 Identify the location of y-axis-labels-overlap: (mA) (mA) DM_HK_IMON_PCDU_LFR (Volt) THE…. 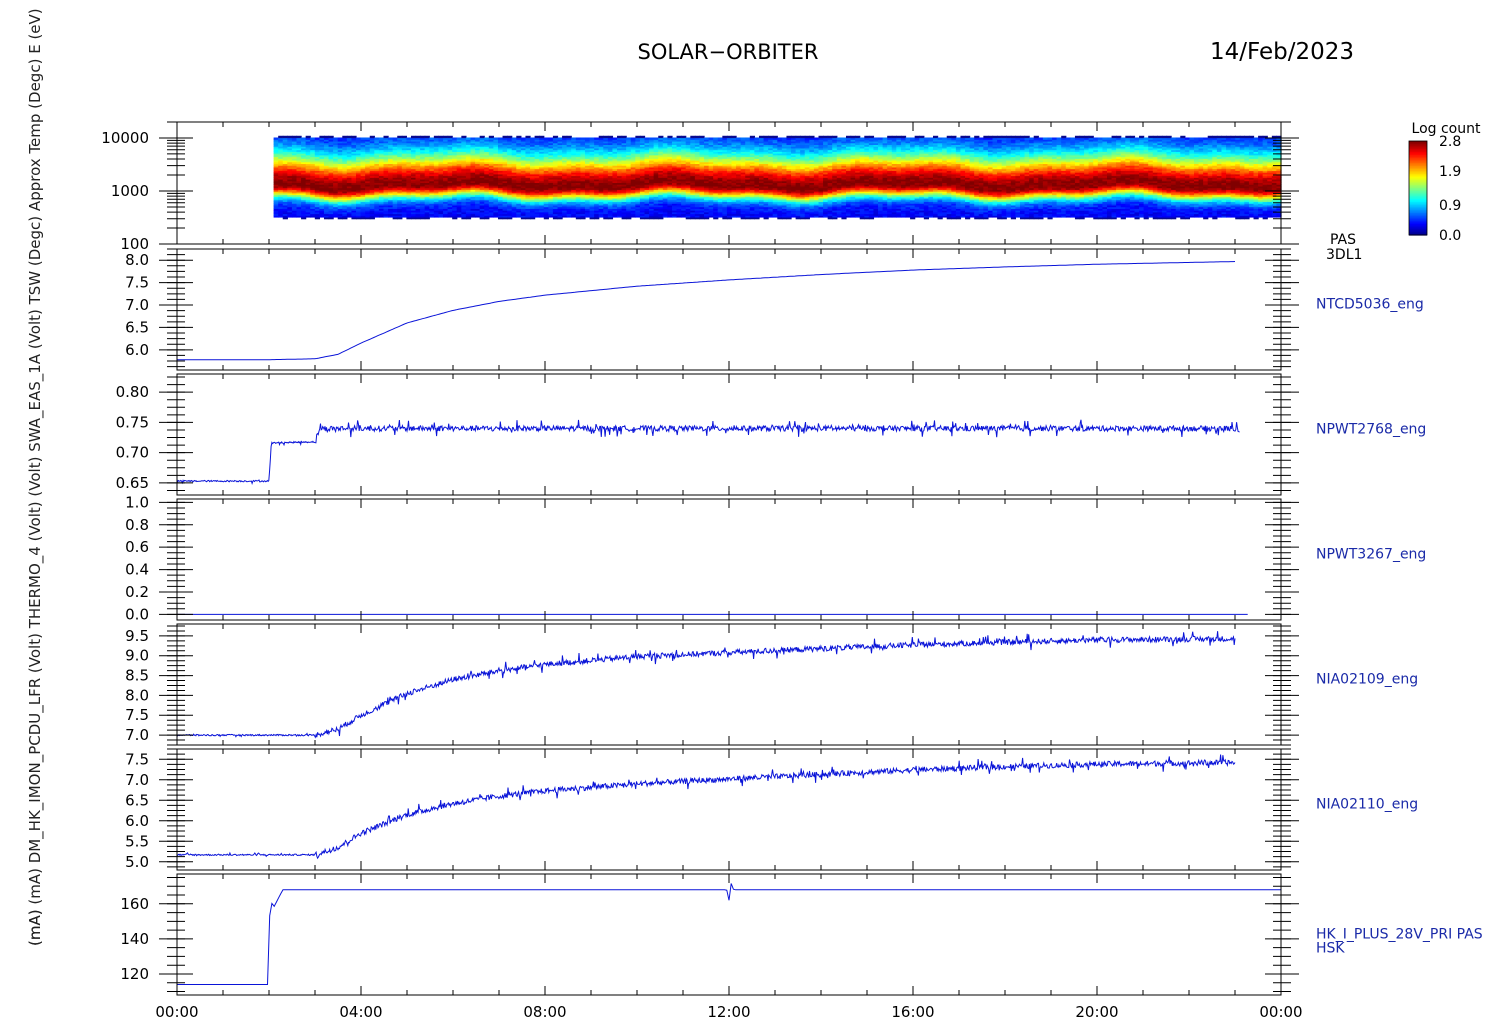
(35, 477).